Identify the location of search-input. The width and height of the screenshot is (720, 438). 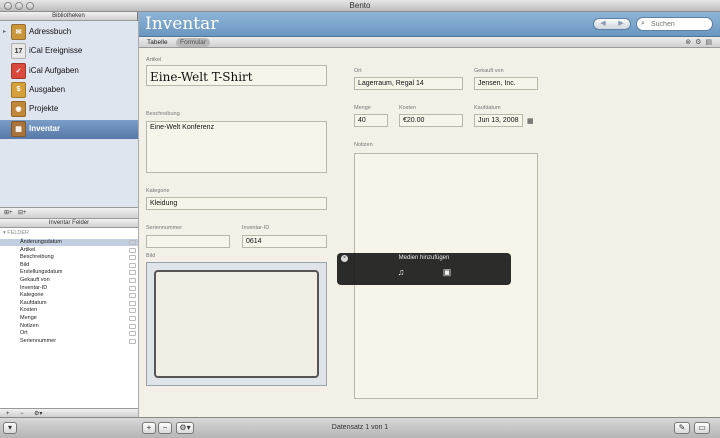
(680, 24).